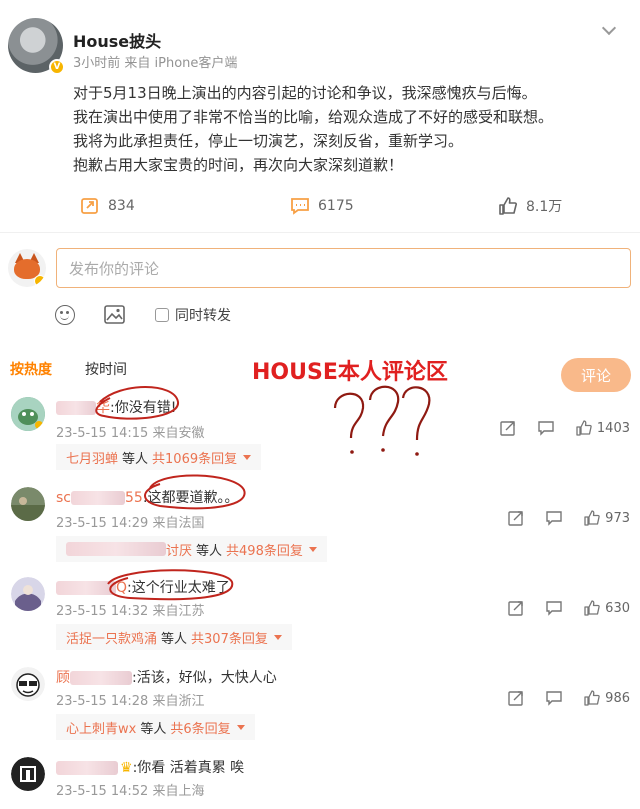 This screenshot has height=809, width=640. Describe the element at coordinates (57, 67) in the screenshot. I see `vip-badge-icon: V` at that location.